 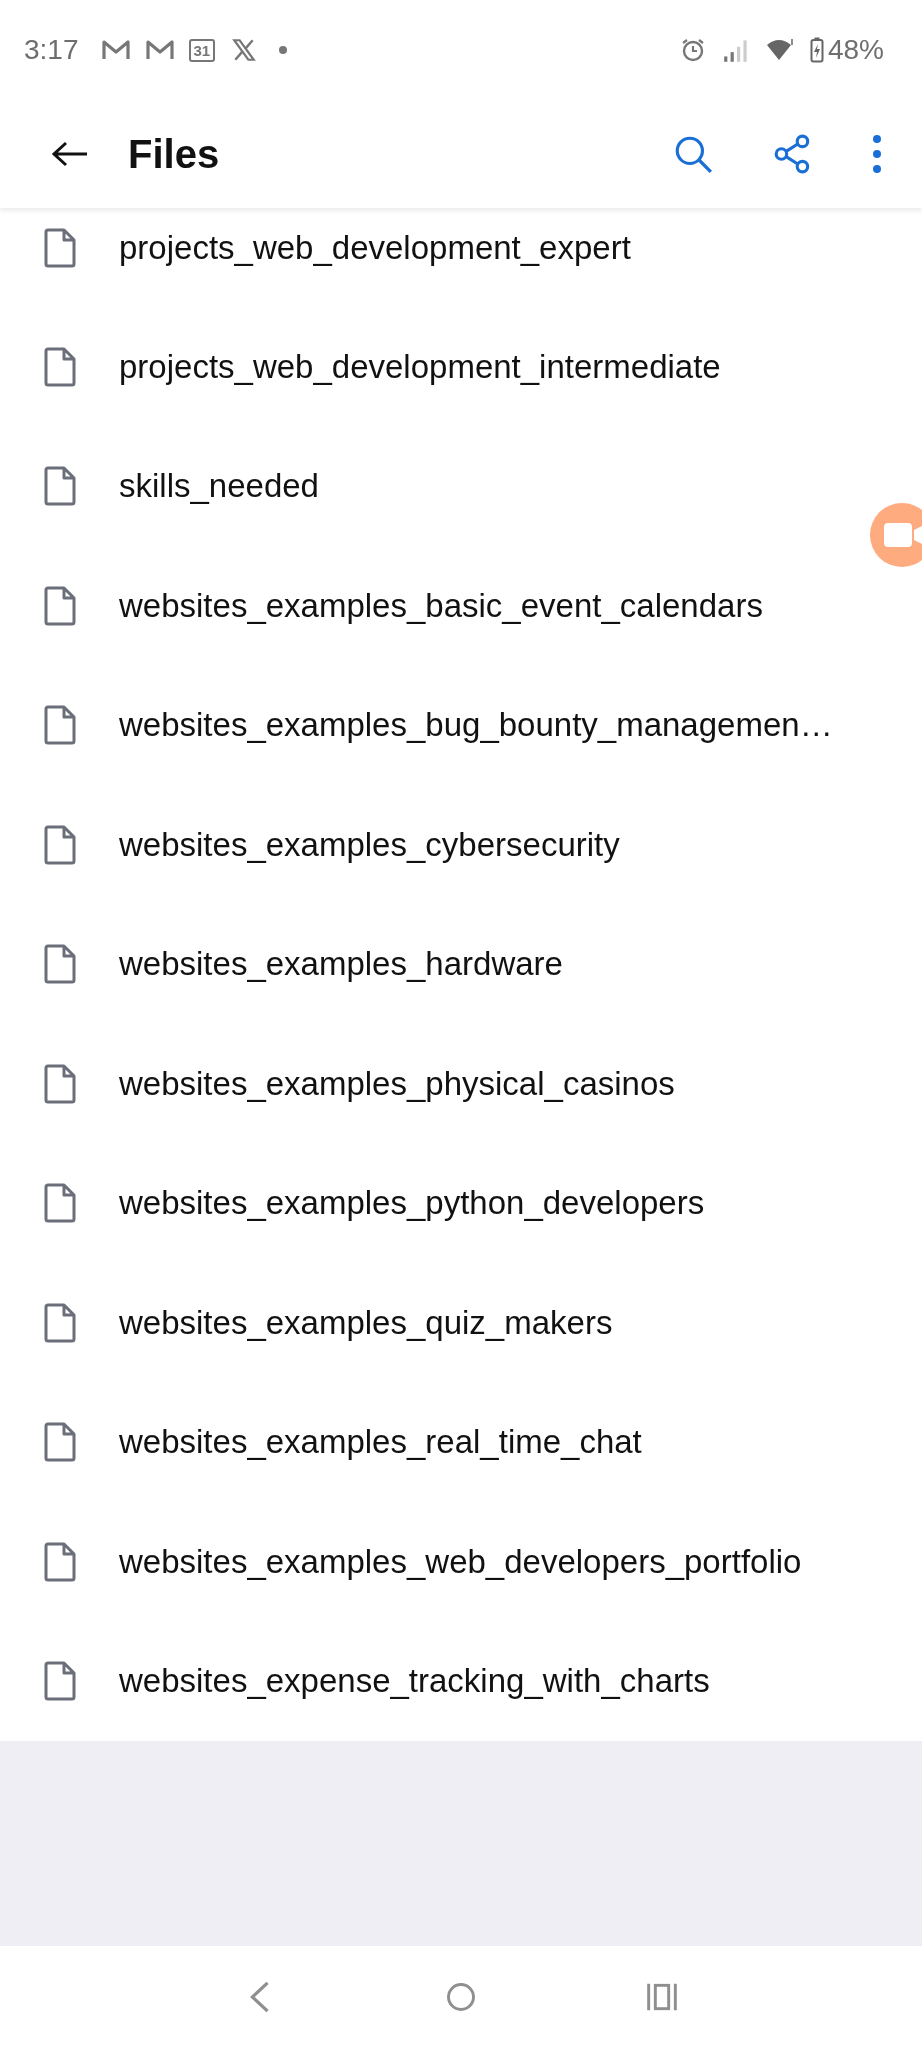 What do you see at coordinates (855, 50) in the screenshot?
I see `battery-percent: 48%` at bounding box center [855, 50].